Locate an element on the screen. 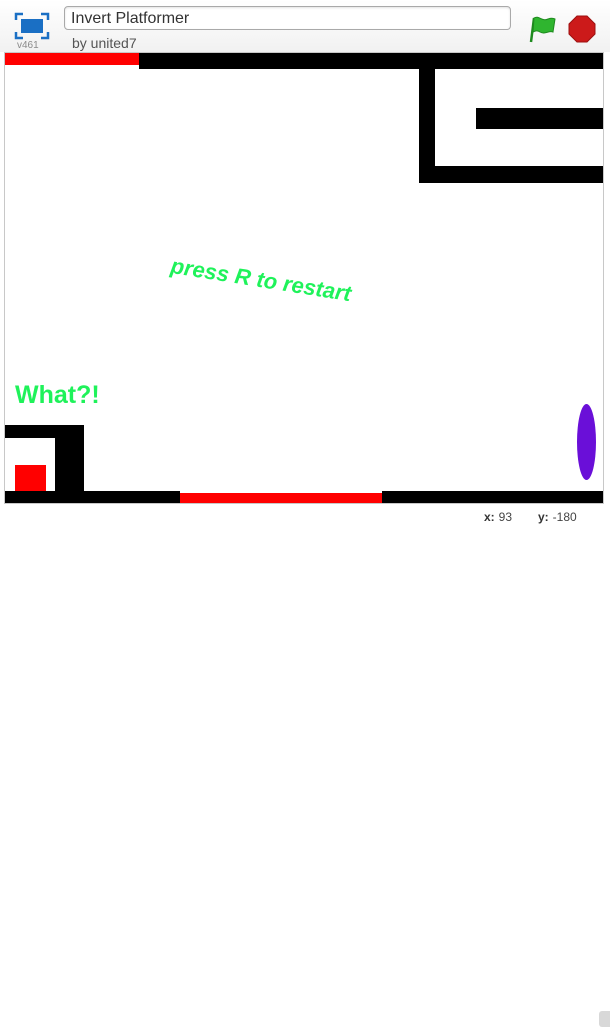  what-exclamation-text: What?! is located at coordinates (57, 395).